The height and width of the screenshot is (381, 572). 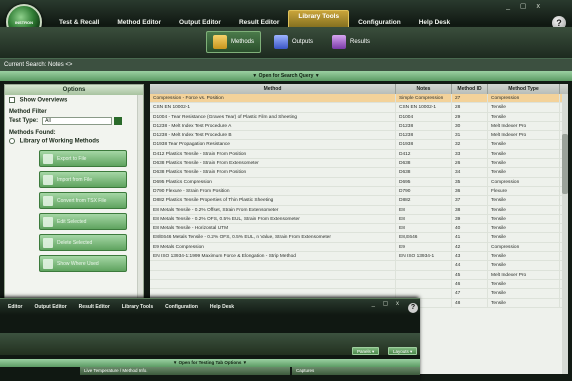 I want to click on import-icon, so click(x=48, y=179).